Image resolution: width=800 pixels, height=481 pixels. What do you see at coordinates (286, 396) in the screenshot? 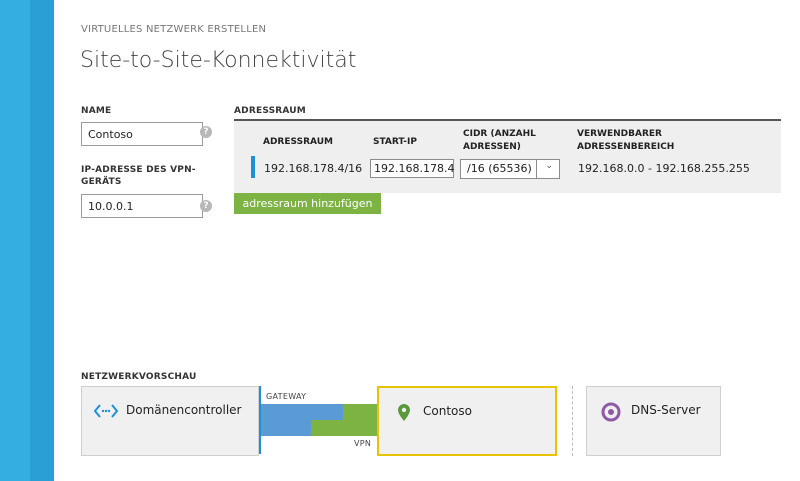
I see `gateway-label: GATEWAY` at bounding box center [286, 396].